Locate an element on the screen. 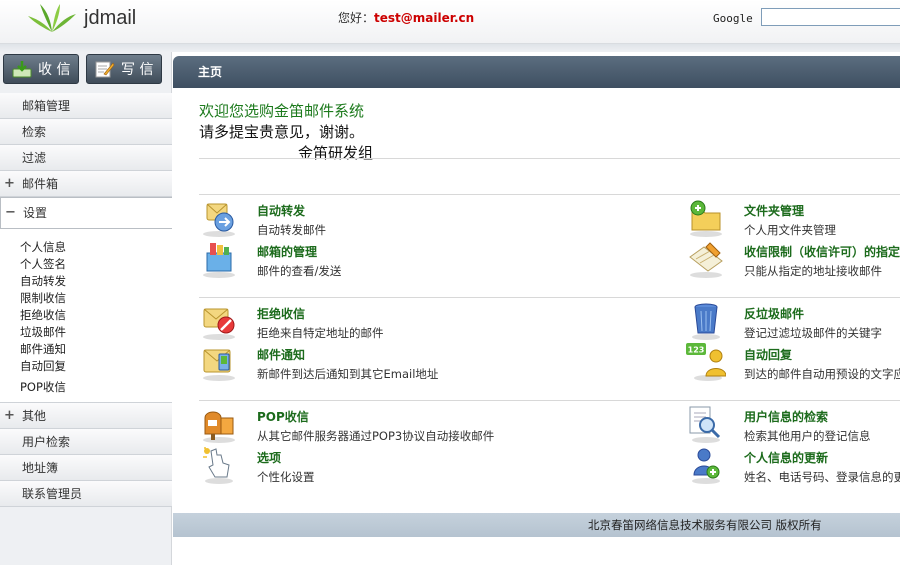  feature-title: 自动转发 is located at coordinates (281, 211).